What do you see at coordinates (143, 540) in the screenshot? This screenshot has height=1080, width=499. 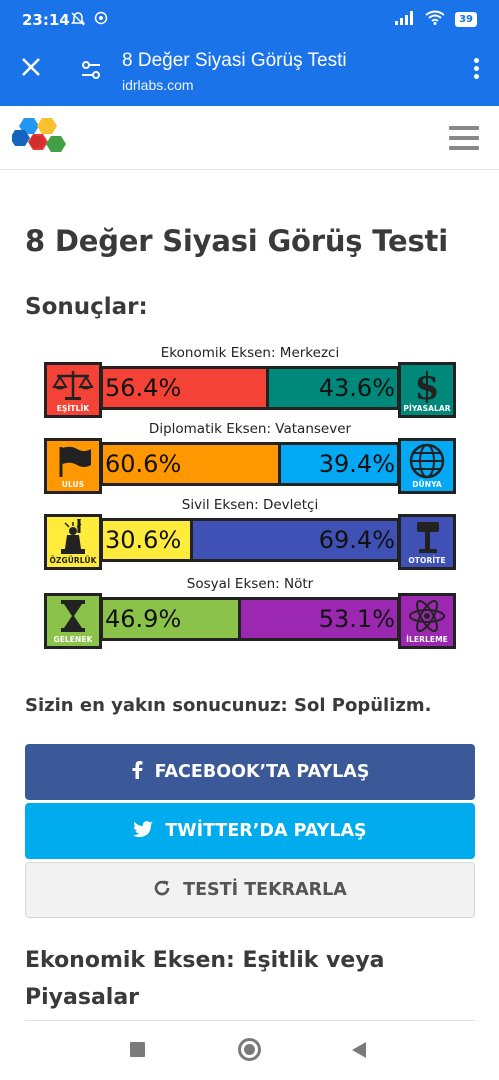 I see `liberty-value: 30.6%` at bounding box center [143, 540].